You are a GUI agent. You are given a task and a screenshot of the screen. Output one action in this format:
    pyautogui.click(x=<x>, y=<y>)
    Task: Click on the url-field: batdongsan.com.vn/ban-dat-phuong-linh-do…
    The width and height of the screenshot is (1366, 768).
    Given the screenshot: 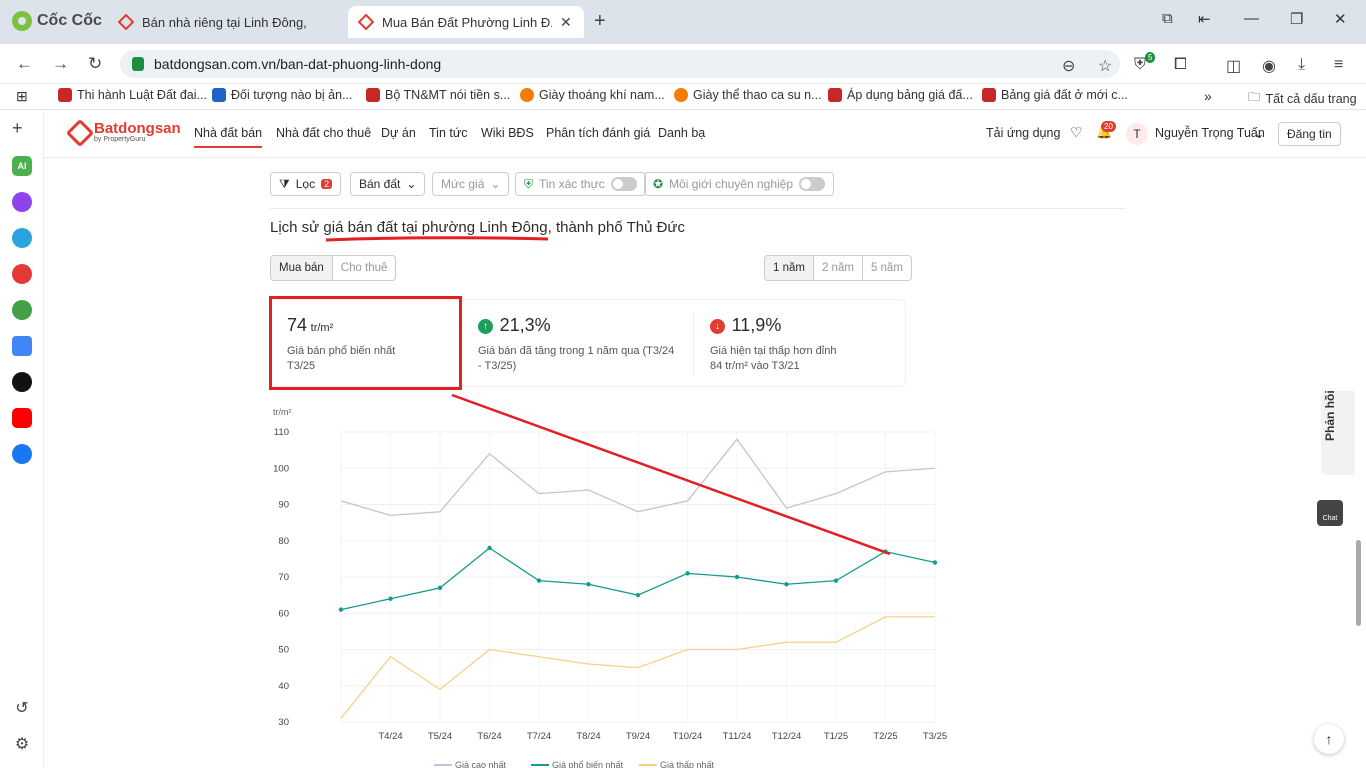 What is the action you would take?
    pyautogui.click(x=620, y=64)
    